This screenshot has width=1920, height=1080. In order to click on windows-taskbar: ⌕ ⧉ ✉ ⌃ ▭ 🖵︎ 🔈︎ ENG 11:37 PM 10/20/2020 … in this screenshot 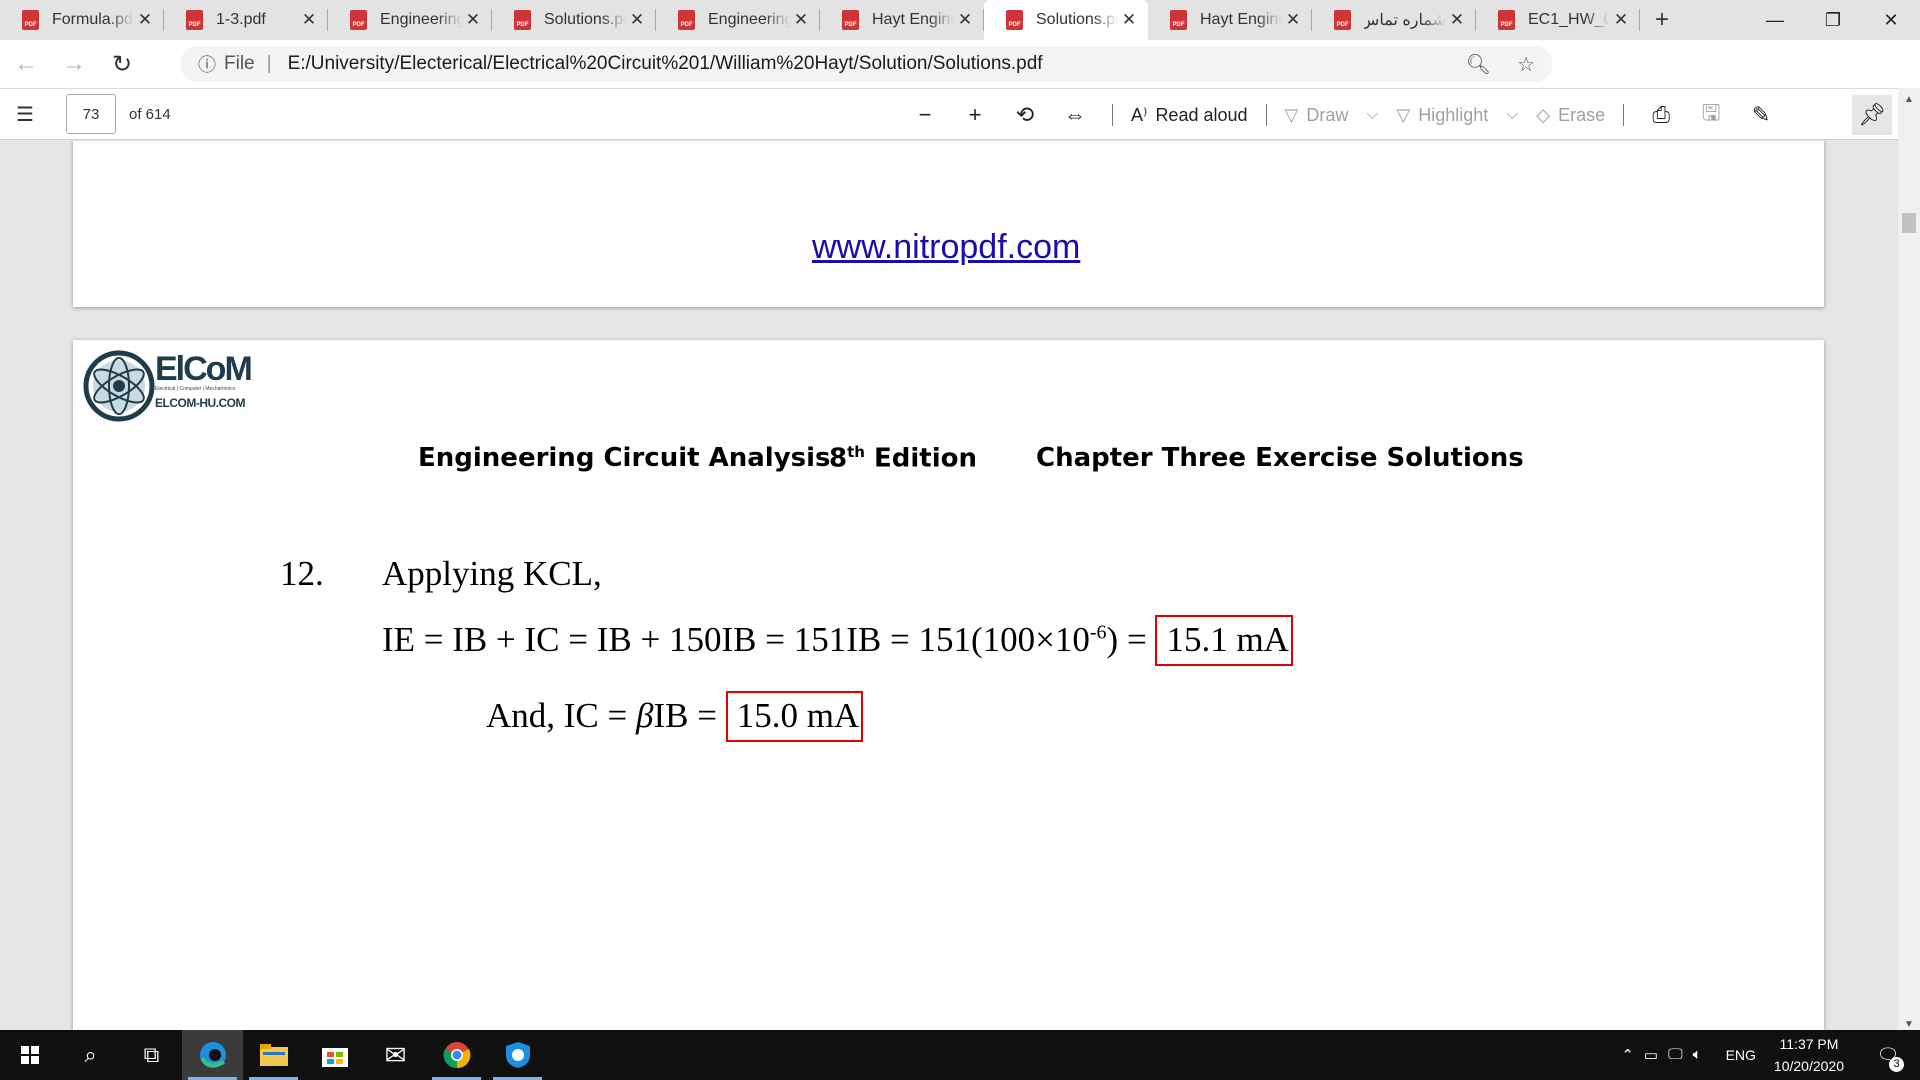, I will do `click(960, 1055)`.